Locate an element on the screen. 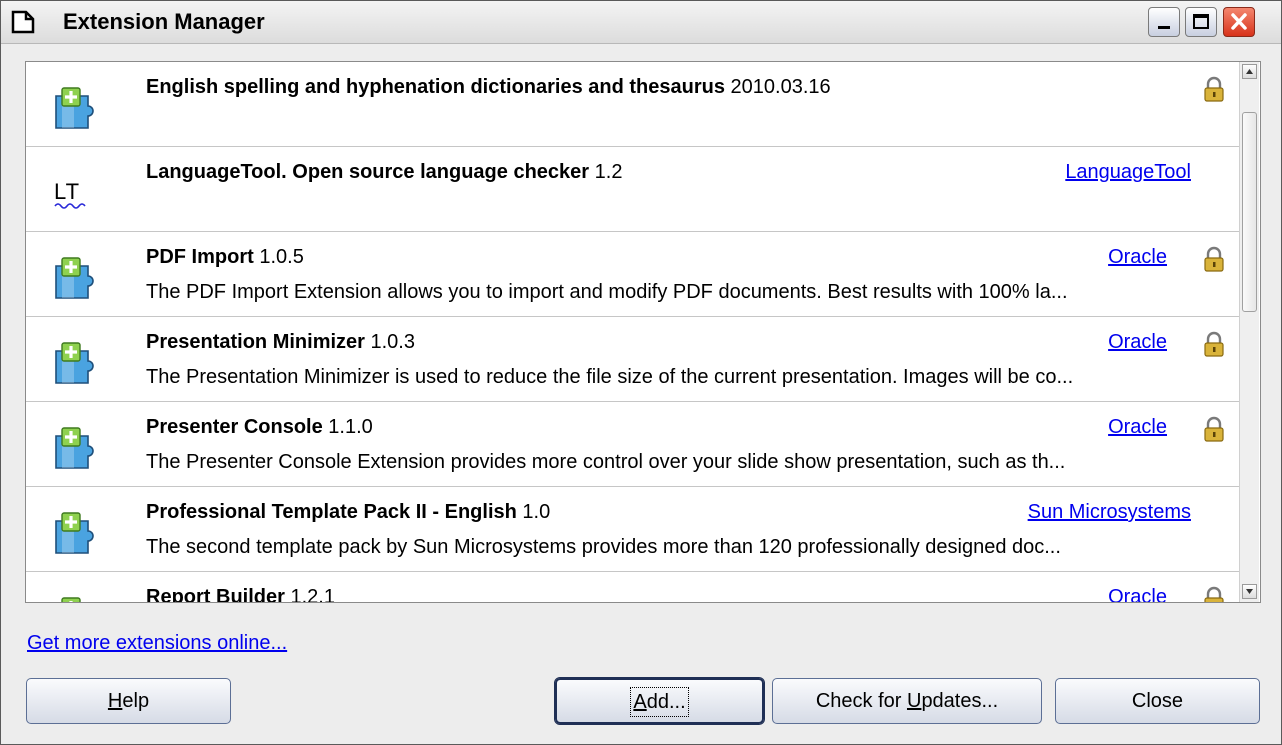 The height and width of the screenshot is (745, 1282). extension-name: Professional Template Pack II - English is located at coordinates (331, 512).